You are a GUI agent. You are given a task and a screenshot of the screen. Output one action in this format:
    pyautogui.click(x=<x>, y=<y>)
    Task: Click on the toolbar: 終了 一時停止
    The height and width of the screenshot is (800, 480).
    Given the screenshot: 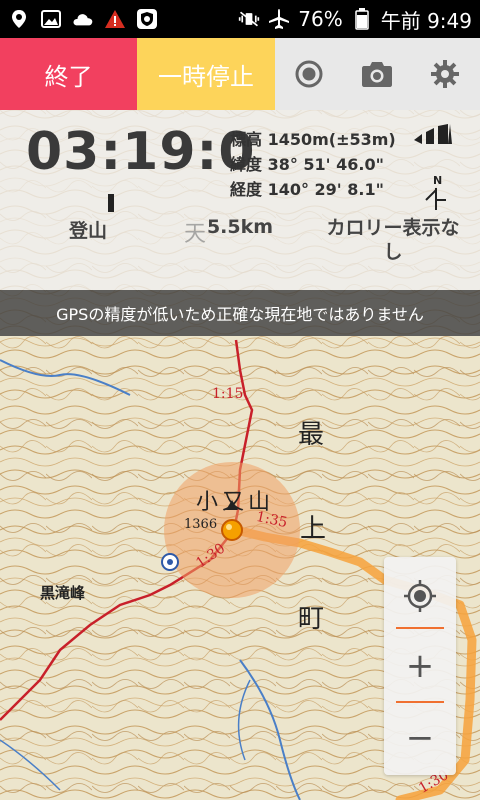 What is the action you would take?
    pyautogui.click(x=240, y=74)
    